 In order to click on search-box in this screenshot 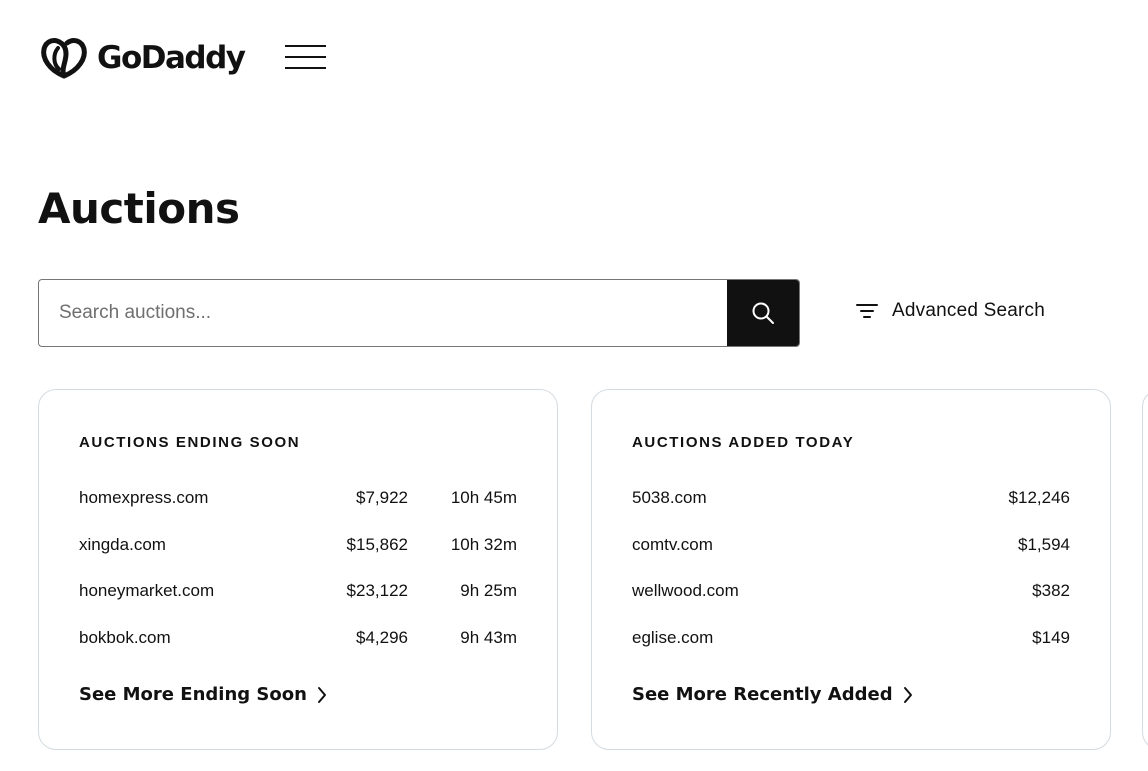, I will do `click(419, 313)`.